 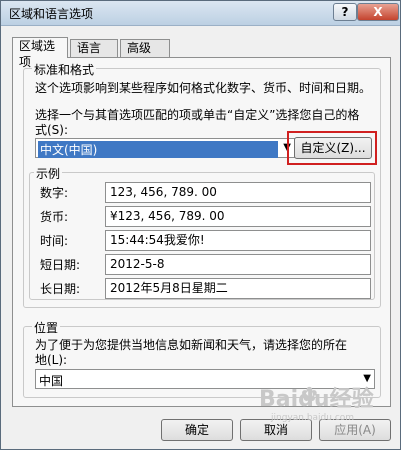 I want to click on example-value-long-date: 2012年5月8日星期二, so click(x=238, y=288).